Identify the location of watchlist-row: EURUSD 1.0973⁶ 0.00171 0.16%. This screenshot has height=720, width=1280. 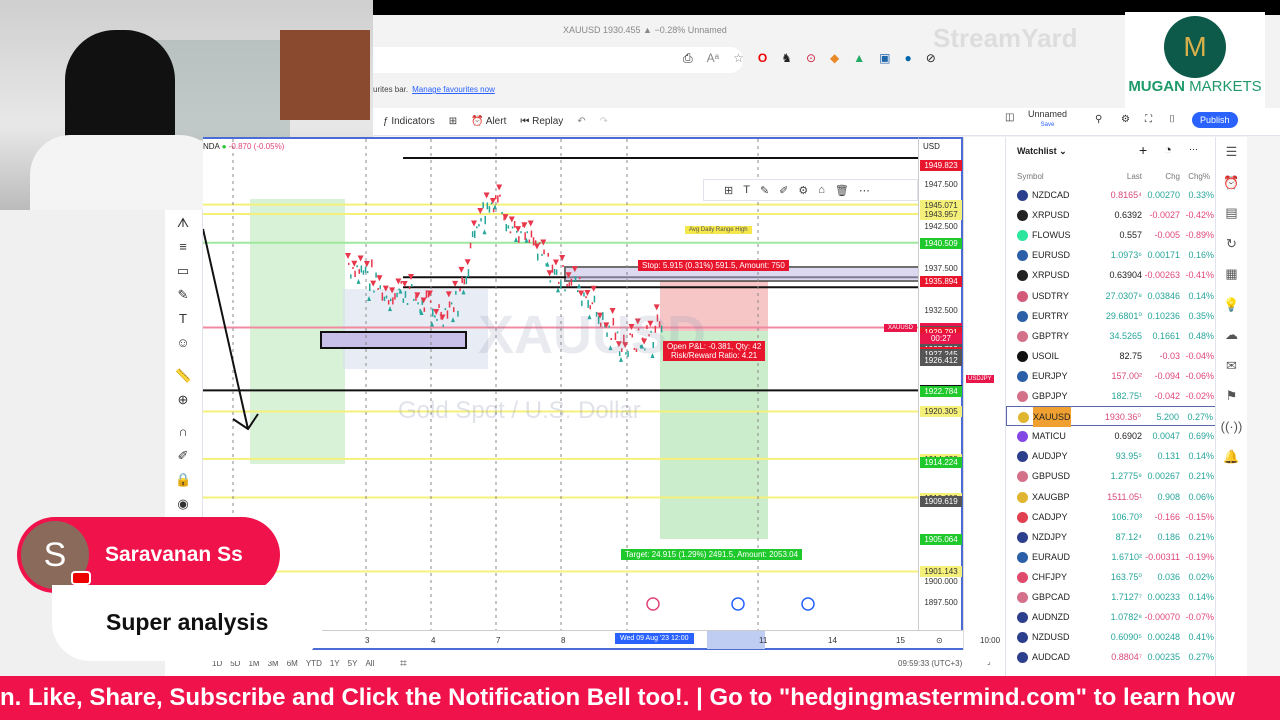
(1111, 255).